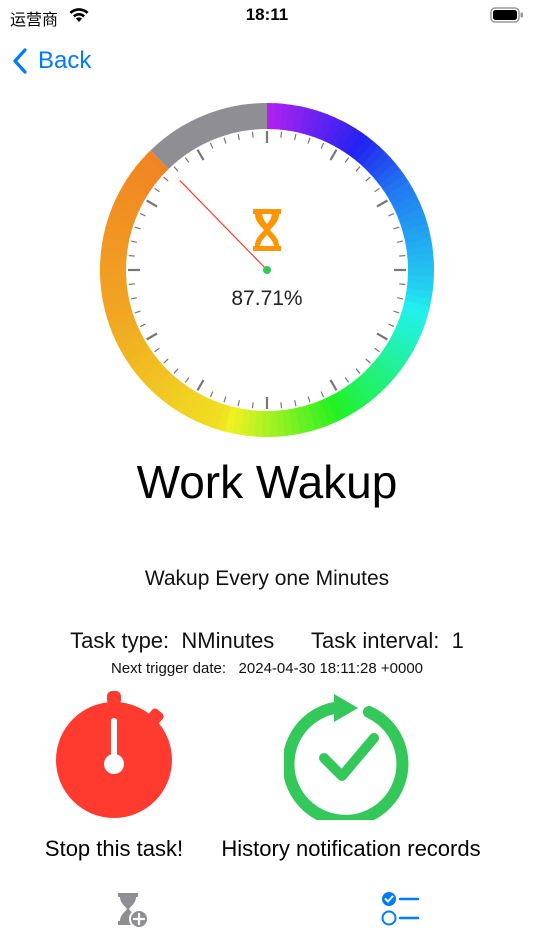 The height and width of the screenshot is (950, 534). What do you see at coordinates (168, 668) in the screenshot?
I see `next-trigger-label: Next trigger date:` at bounding box center [168, 668].